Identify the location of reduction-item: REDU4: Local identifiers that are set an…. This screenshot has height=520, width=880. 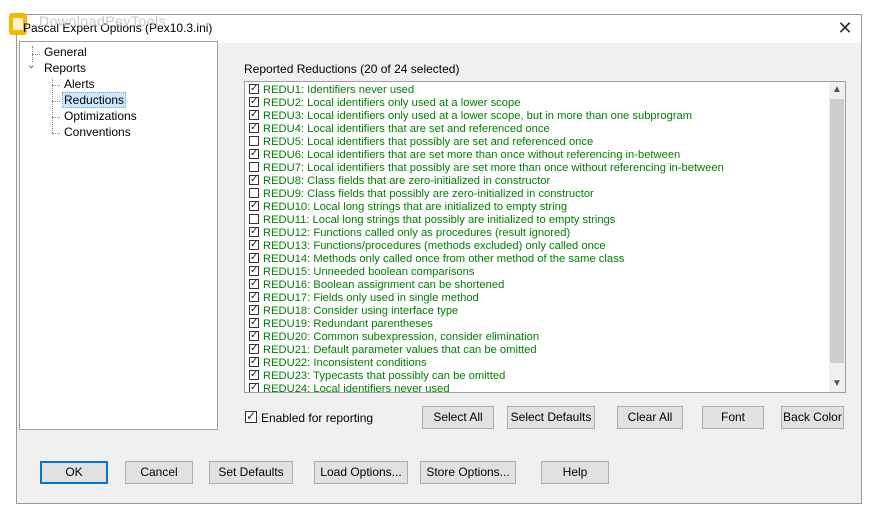
(399, 128).